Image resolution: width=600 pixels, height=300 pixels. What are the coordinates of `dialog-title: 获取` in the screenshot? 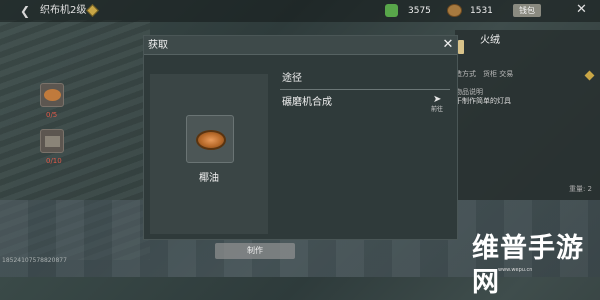 It's located at (158, 45).